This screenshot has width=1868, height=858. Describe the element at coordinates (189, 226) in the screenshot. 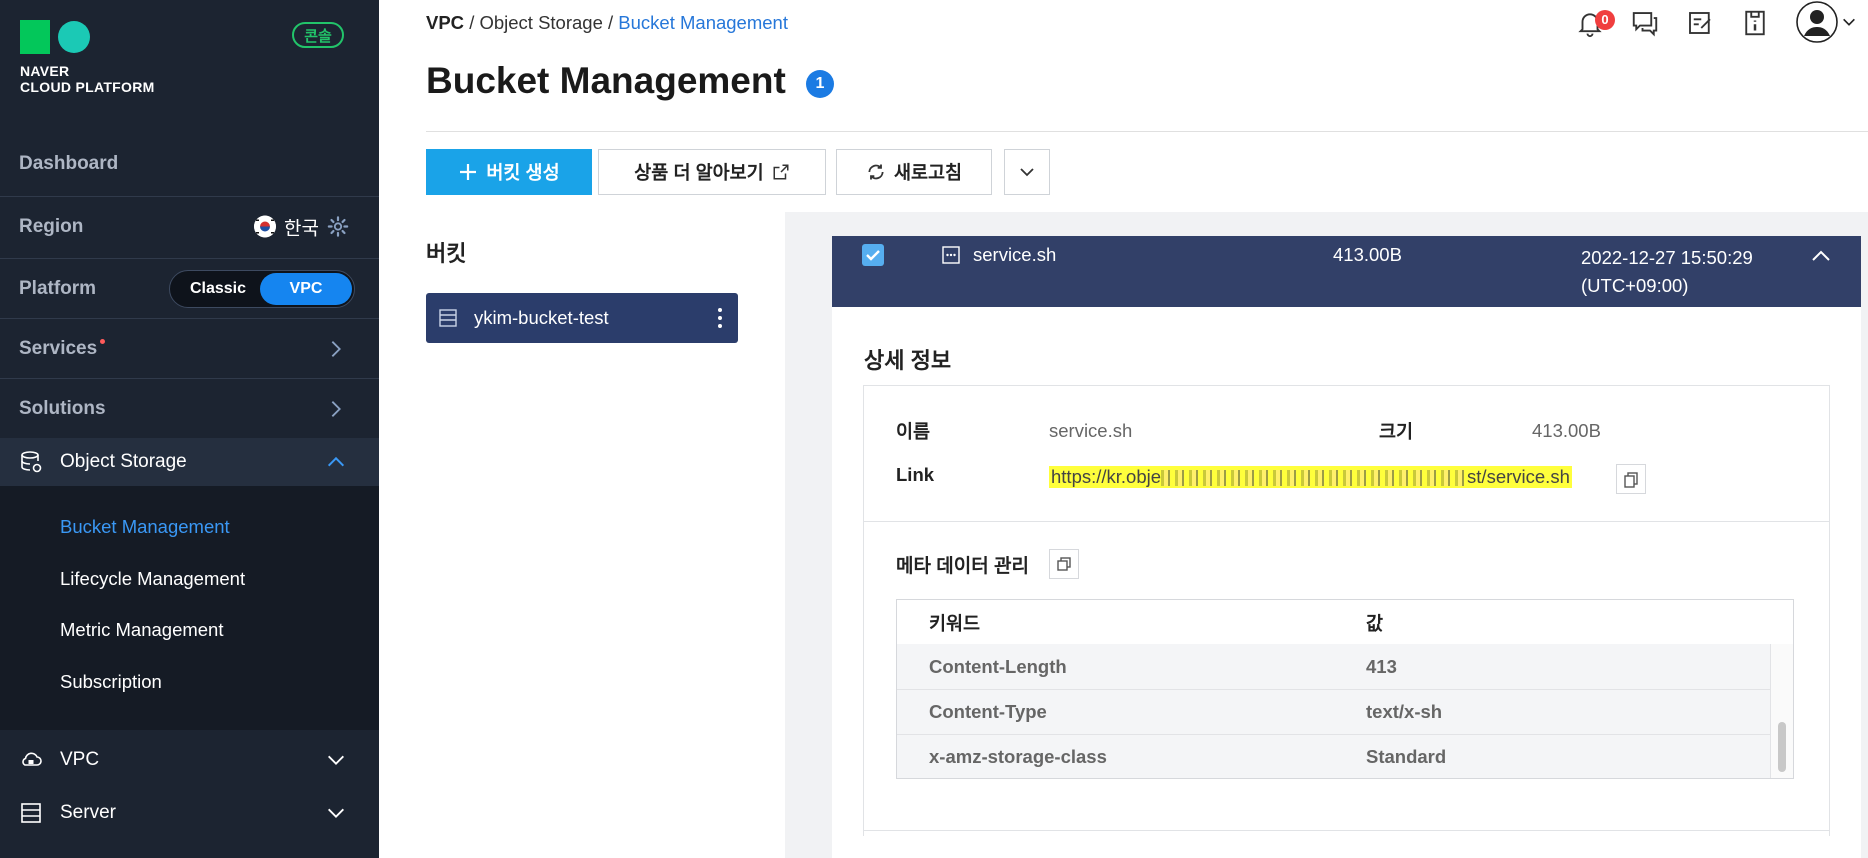

I see `sidebar-item-region: Region 한국` at that location.